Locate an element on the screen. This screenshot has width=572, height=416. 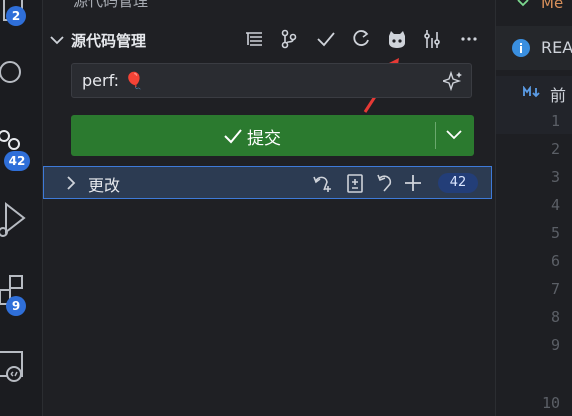
commit-button: 提交 is located at coordinates (272, 135).